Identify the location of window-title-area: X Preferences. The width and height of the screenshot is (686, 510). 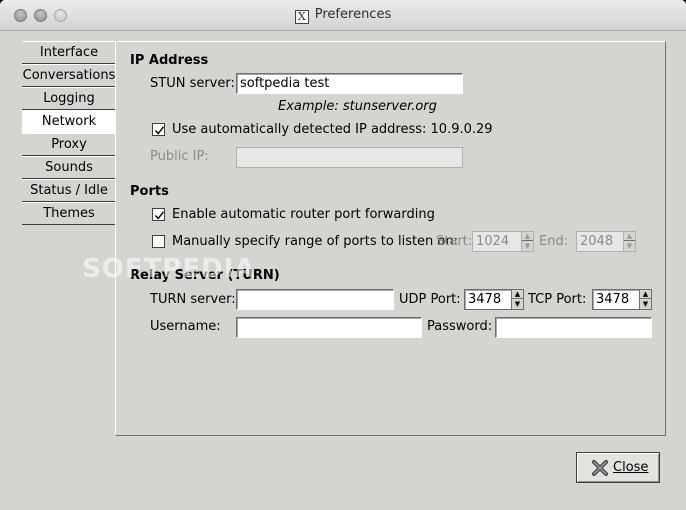
(343, 15).